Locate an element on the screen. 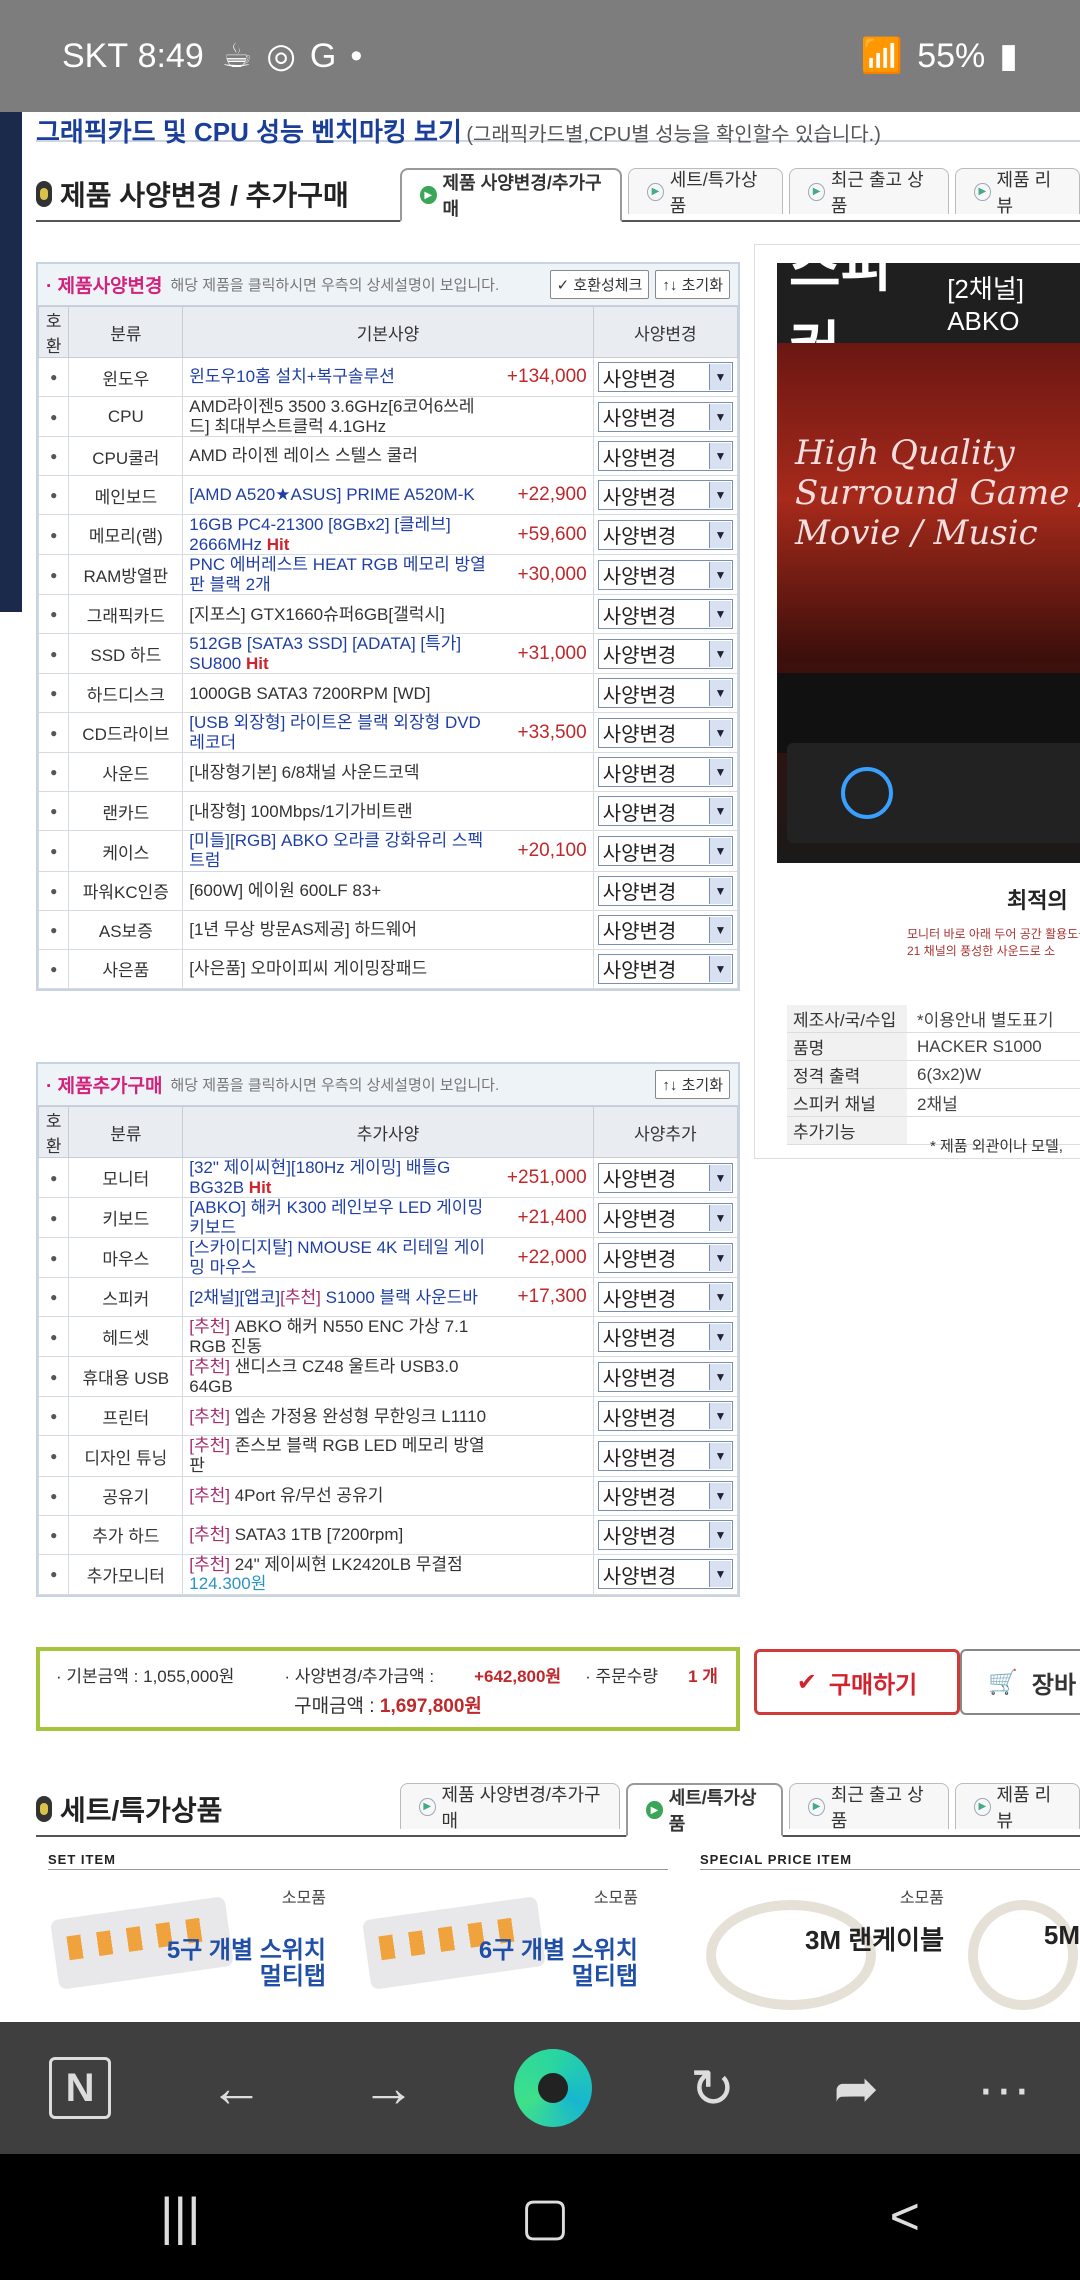 This screenshot has width=1080, height=2280. row-spec-text: [추천] 엡손 가정용 완성형 무한잉크 L1110 is located at coordinates (387, 1417).